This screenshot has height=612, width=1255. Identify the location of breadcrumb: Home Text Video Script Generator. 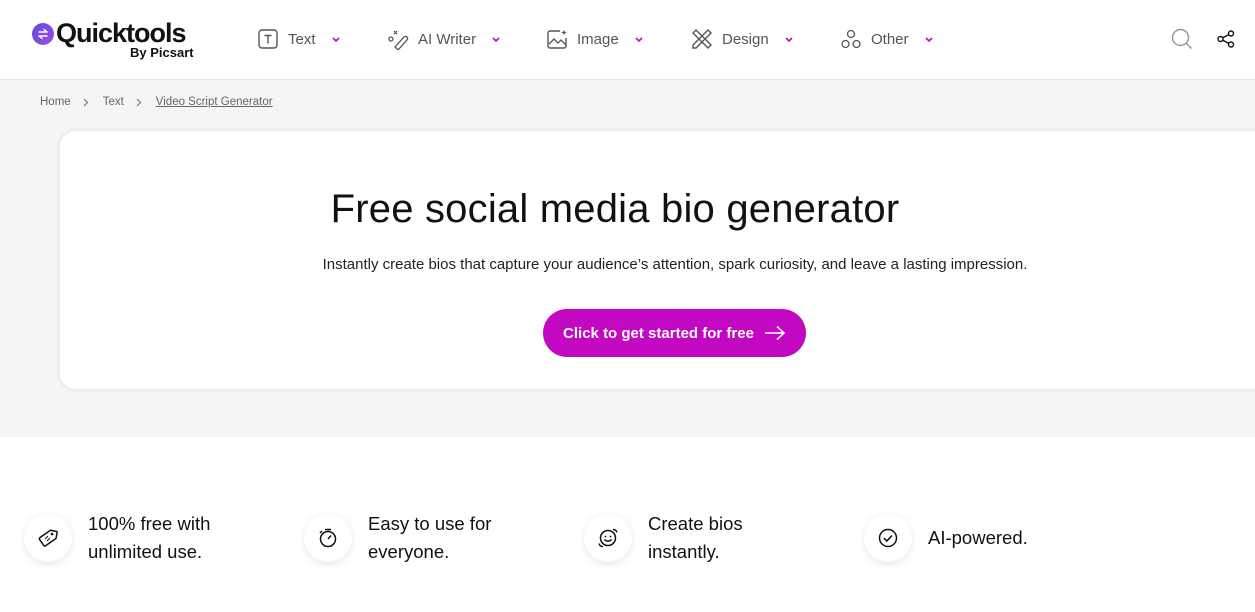
(156, 102).